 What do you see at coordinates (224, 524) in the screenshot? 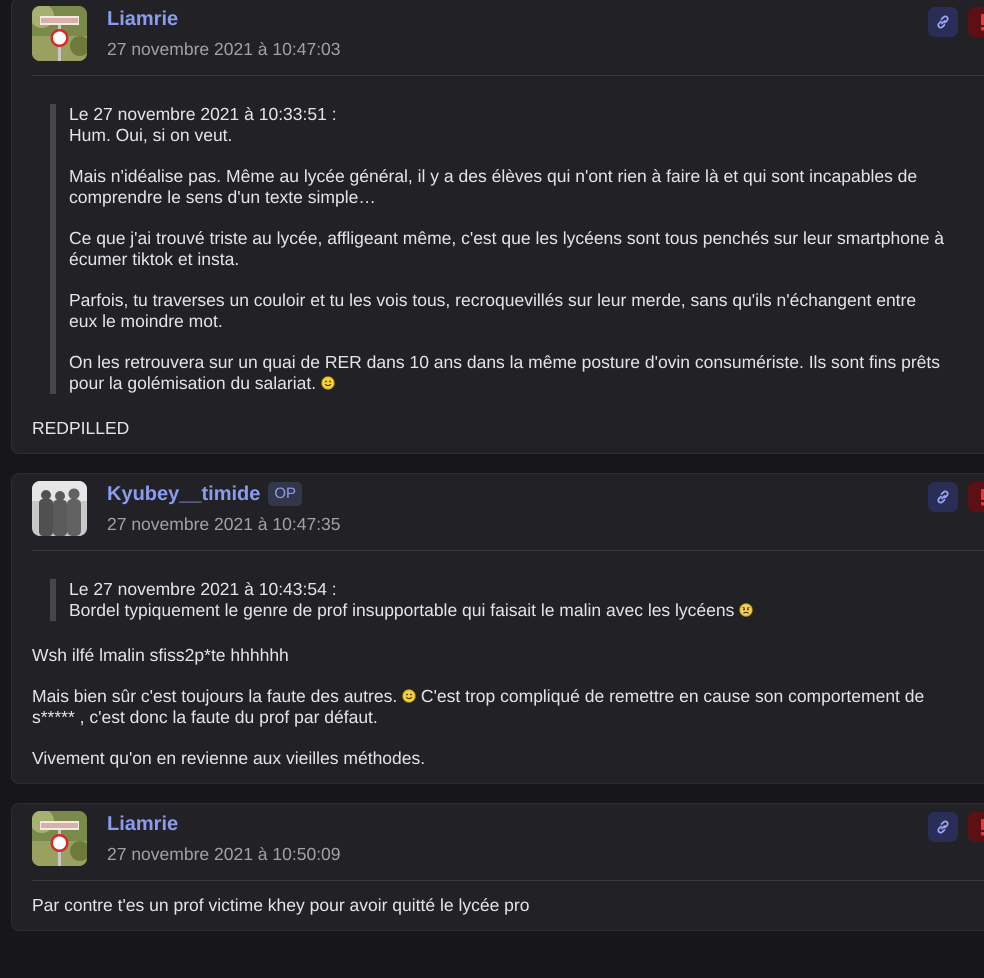
I see `post-date: 27 novembre 2021 à 10:47:35` at bounding box center [224, 524].